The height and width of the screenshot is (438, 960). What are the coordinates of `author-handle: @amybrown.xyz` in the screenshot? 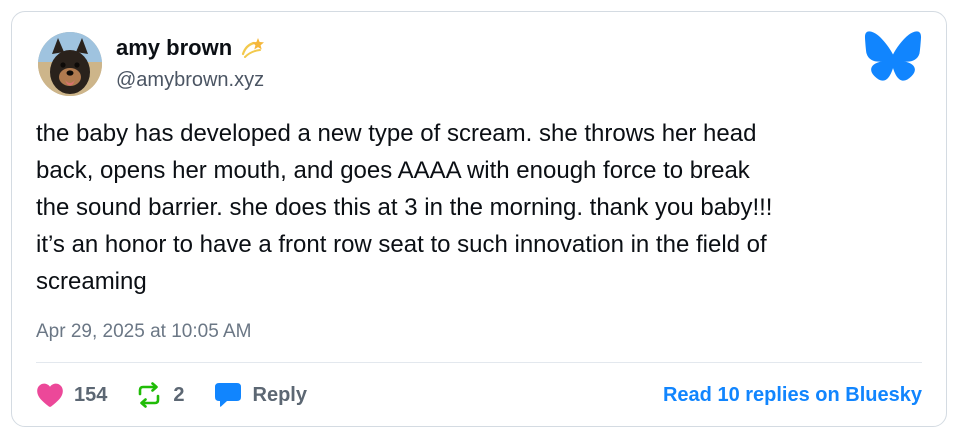 It's located at (190, 80).